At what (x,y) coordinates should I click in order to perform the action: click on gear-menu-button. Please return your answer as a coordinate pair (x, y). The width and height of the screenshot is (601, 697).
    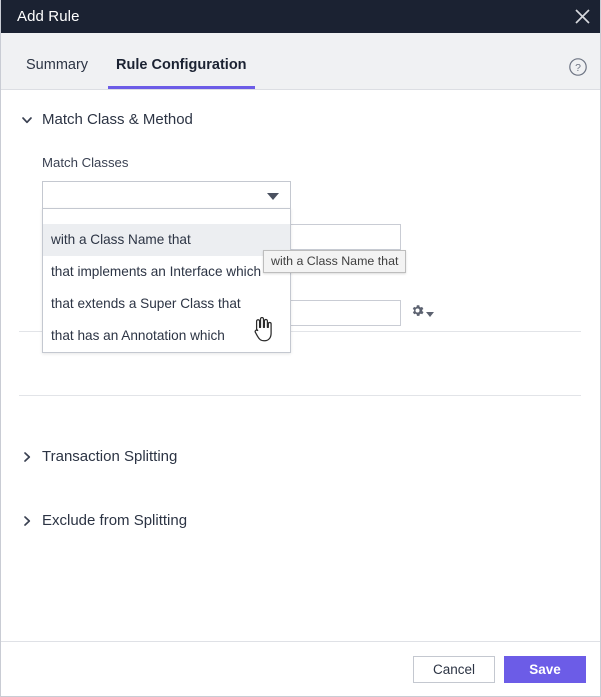
    Looking at the image, I should click on (422, 313).